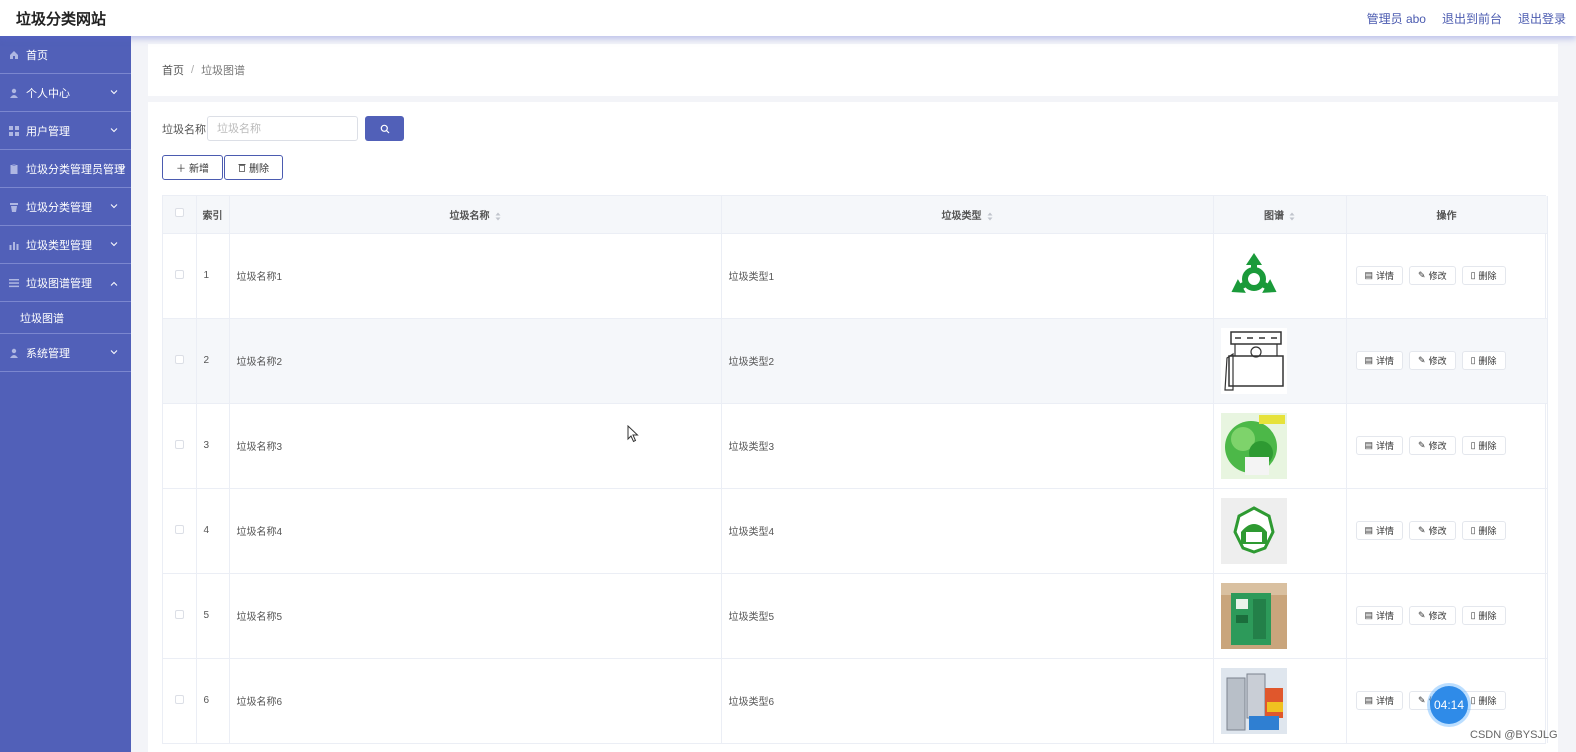 This screenshot has height=752, width=1576. I want to click on column-index: 索引, so click(213, 214).